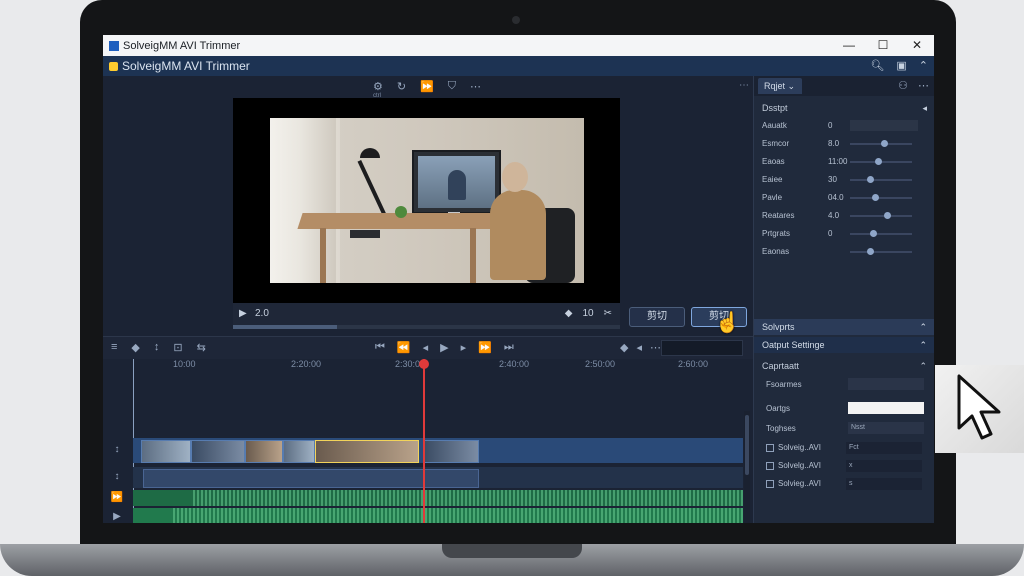  I want to click on timeline-vertical-scrollbar, so click(747, 467).